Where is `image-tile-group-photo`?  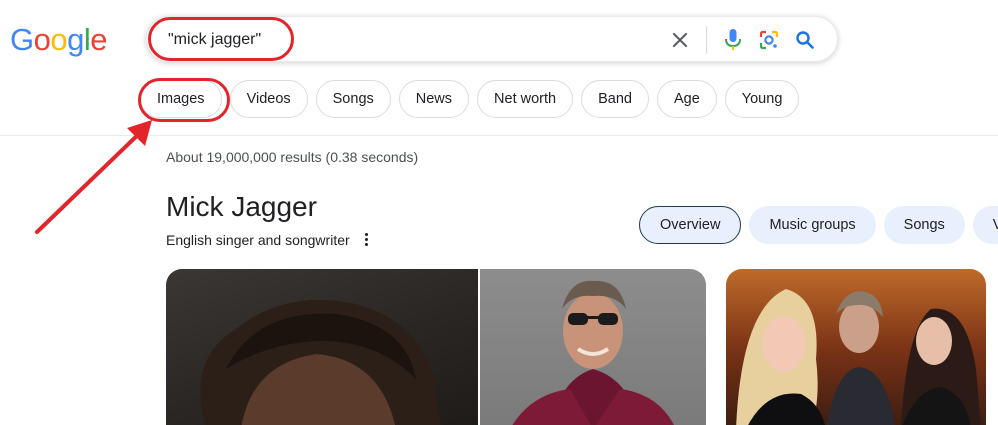
image-tile-group-photo is located at coordinates (856, 347).